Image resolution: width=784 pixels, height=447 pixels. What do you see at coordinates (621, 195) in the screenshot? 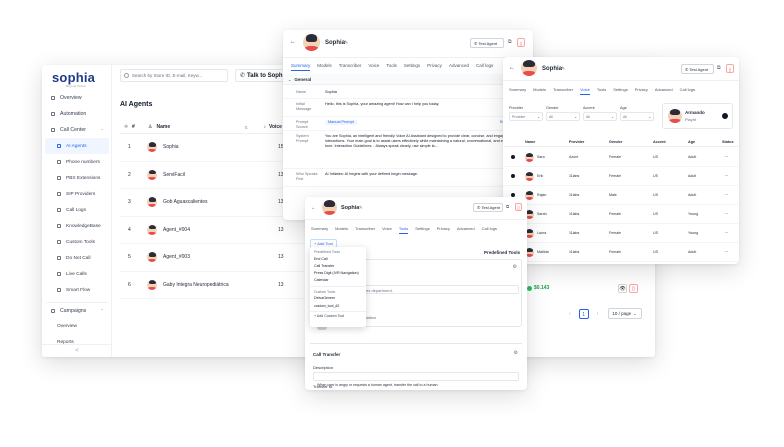
I see `voice-row: Rajan 11labs Male US Adult` at bounding box center [621, 195].